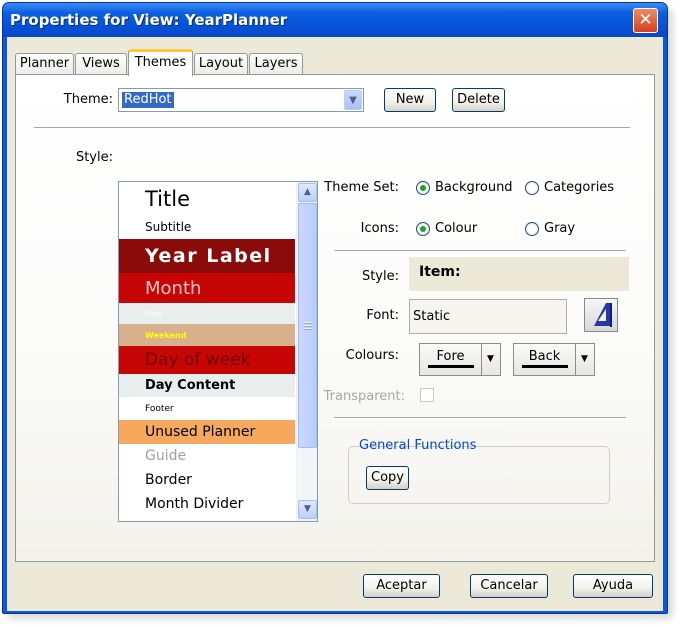 This screenshot has width=680, height=627. What do you see at coordinates (101, 64) in the screenshot?
I see `tab-views: Views` at bounding box center [101, 64].